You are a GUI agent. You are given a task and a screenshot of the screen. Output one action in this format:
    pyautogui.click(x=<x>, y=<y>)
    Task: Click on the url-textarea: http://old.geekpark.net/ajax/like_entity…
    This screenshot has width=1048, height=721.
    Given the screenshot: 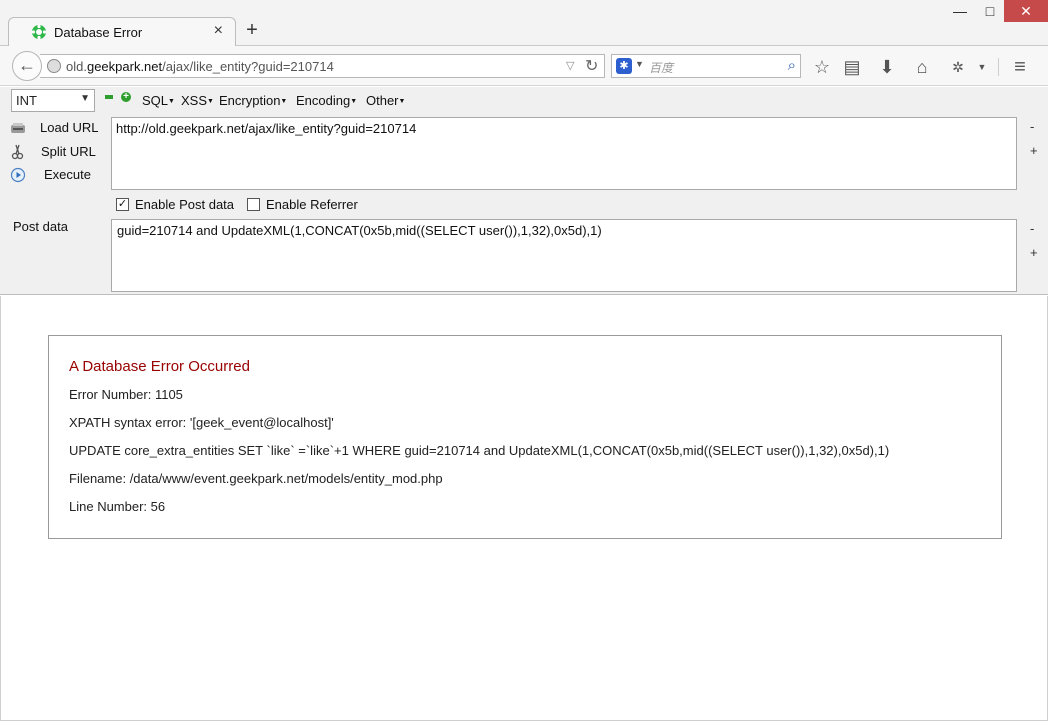 What is the action you would take?
    pyautogui.click(x=564, y=153)
    